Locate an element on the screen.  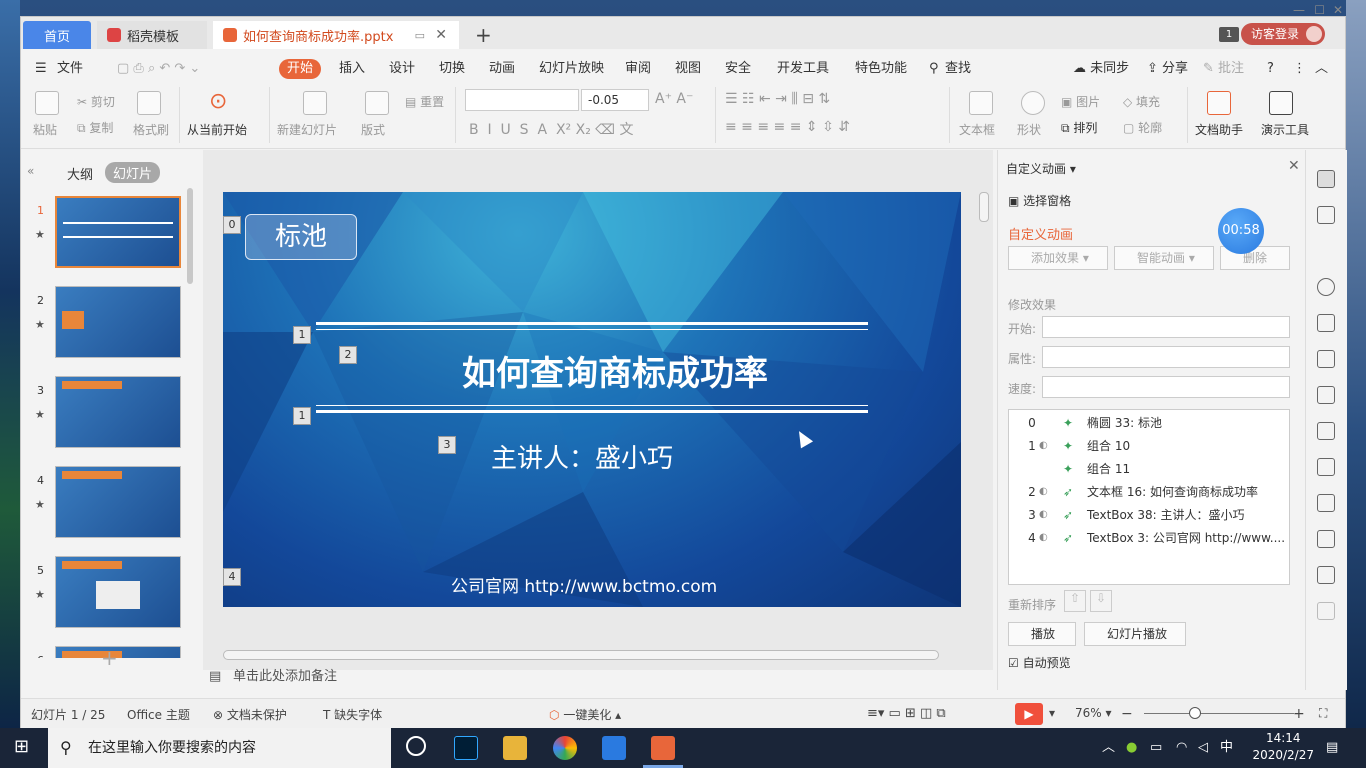
ime-indicator: 中 is located at coordinates (1226, 748).